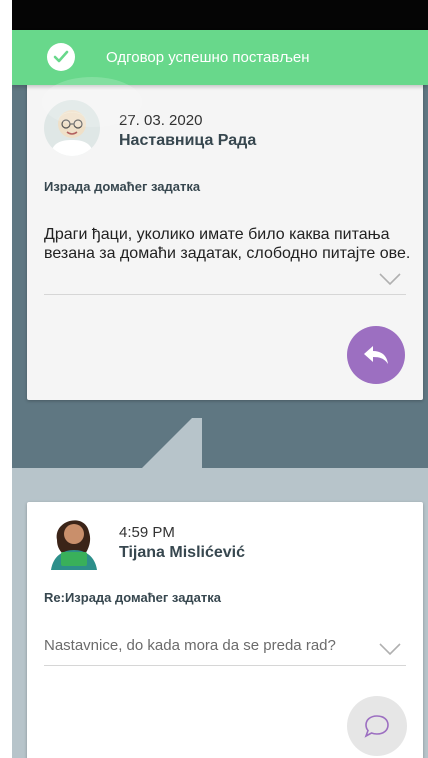 This screenshot has width=428, height=758. I want to click on reply-icon, so click(376, 355).